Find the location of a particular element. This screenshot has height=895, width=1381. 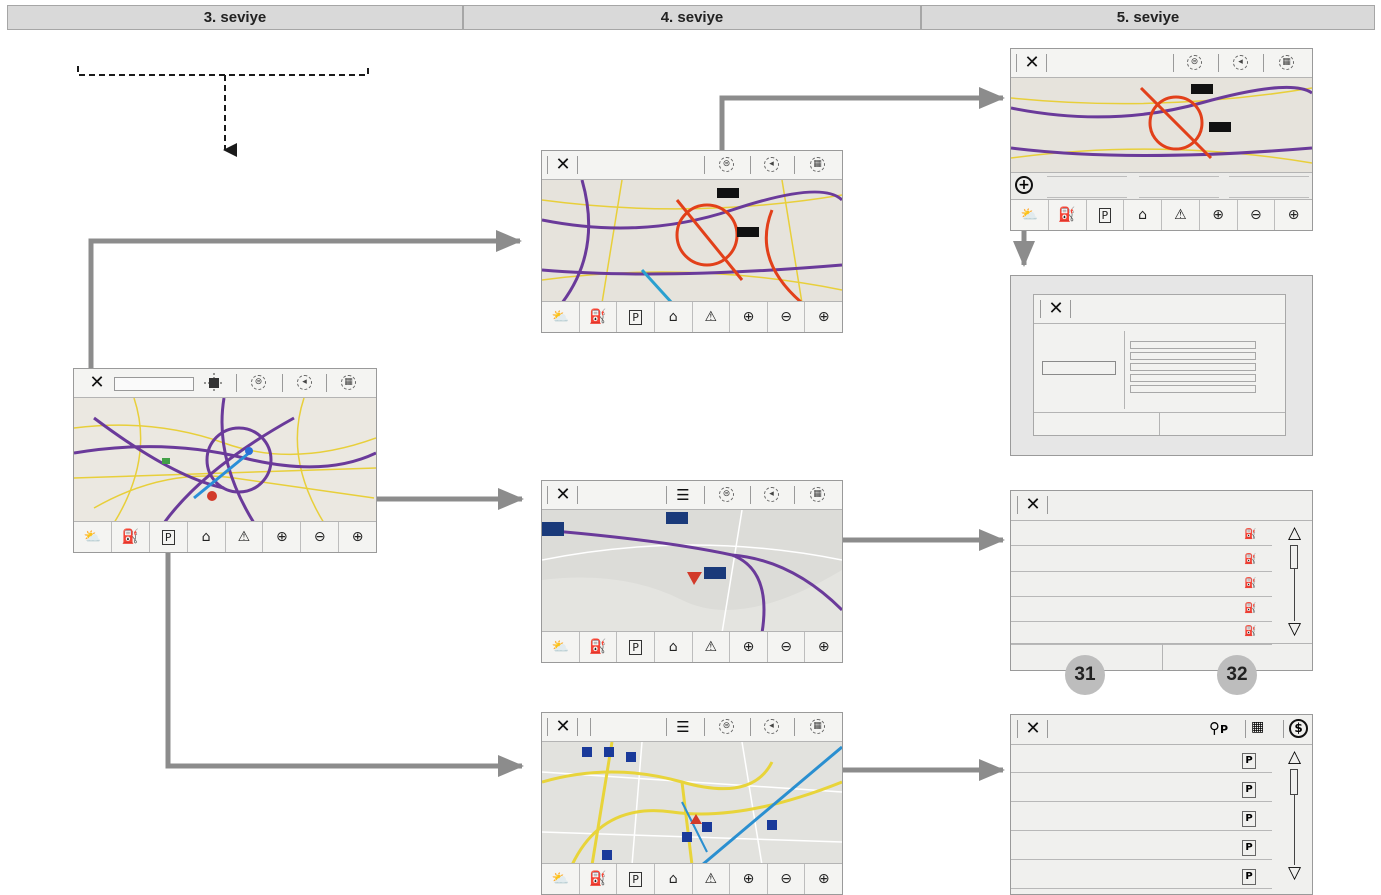

fuel-station-icon: ⛽ is located at coordinates (1250, 608).